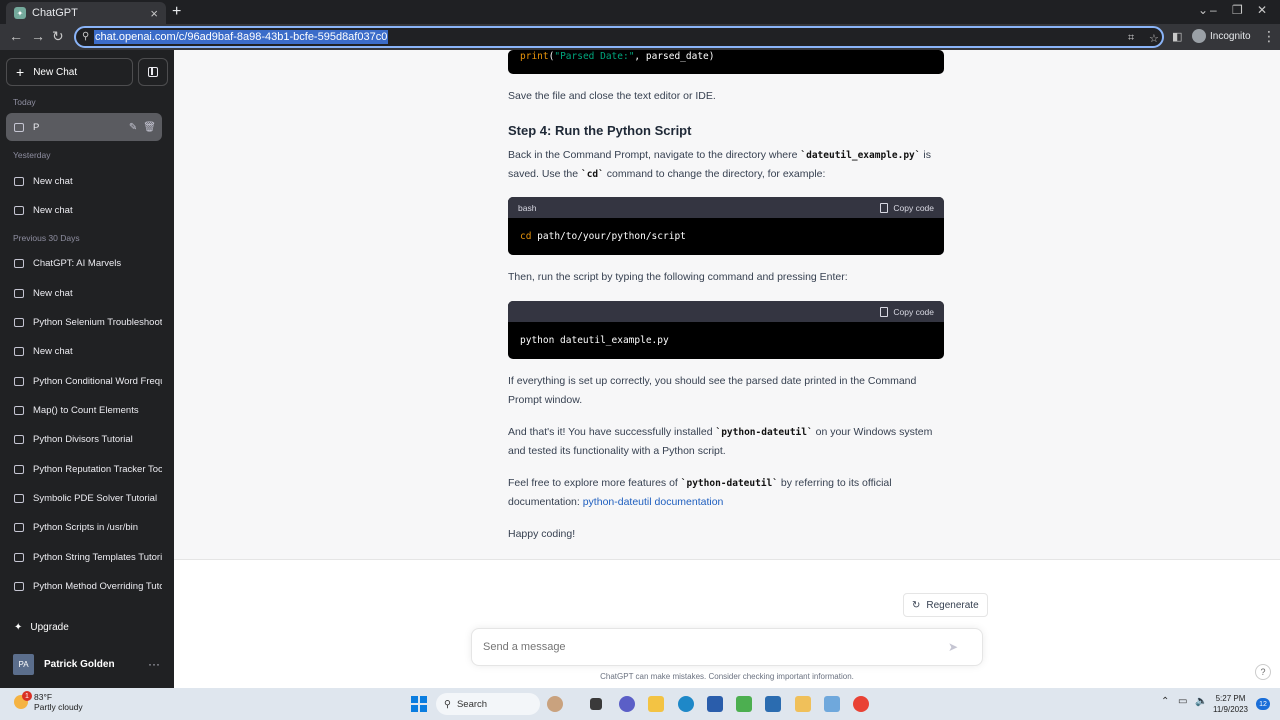  What do you see at coordinates (1201, 701) in the screenshot?
I see `volume-icon: 🔈` at bounding box center [1201, 701].